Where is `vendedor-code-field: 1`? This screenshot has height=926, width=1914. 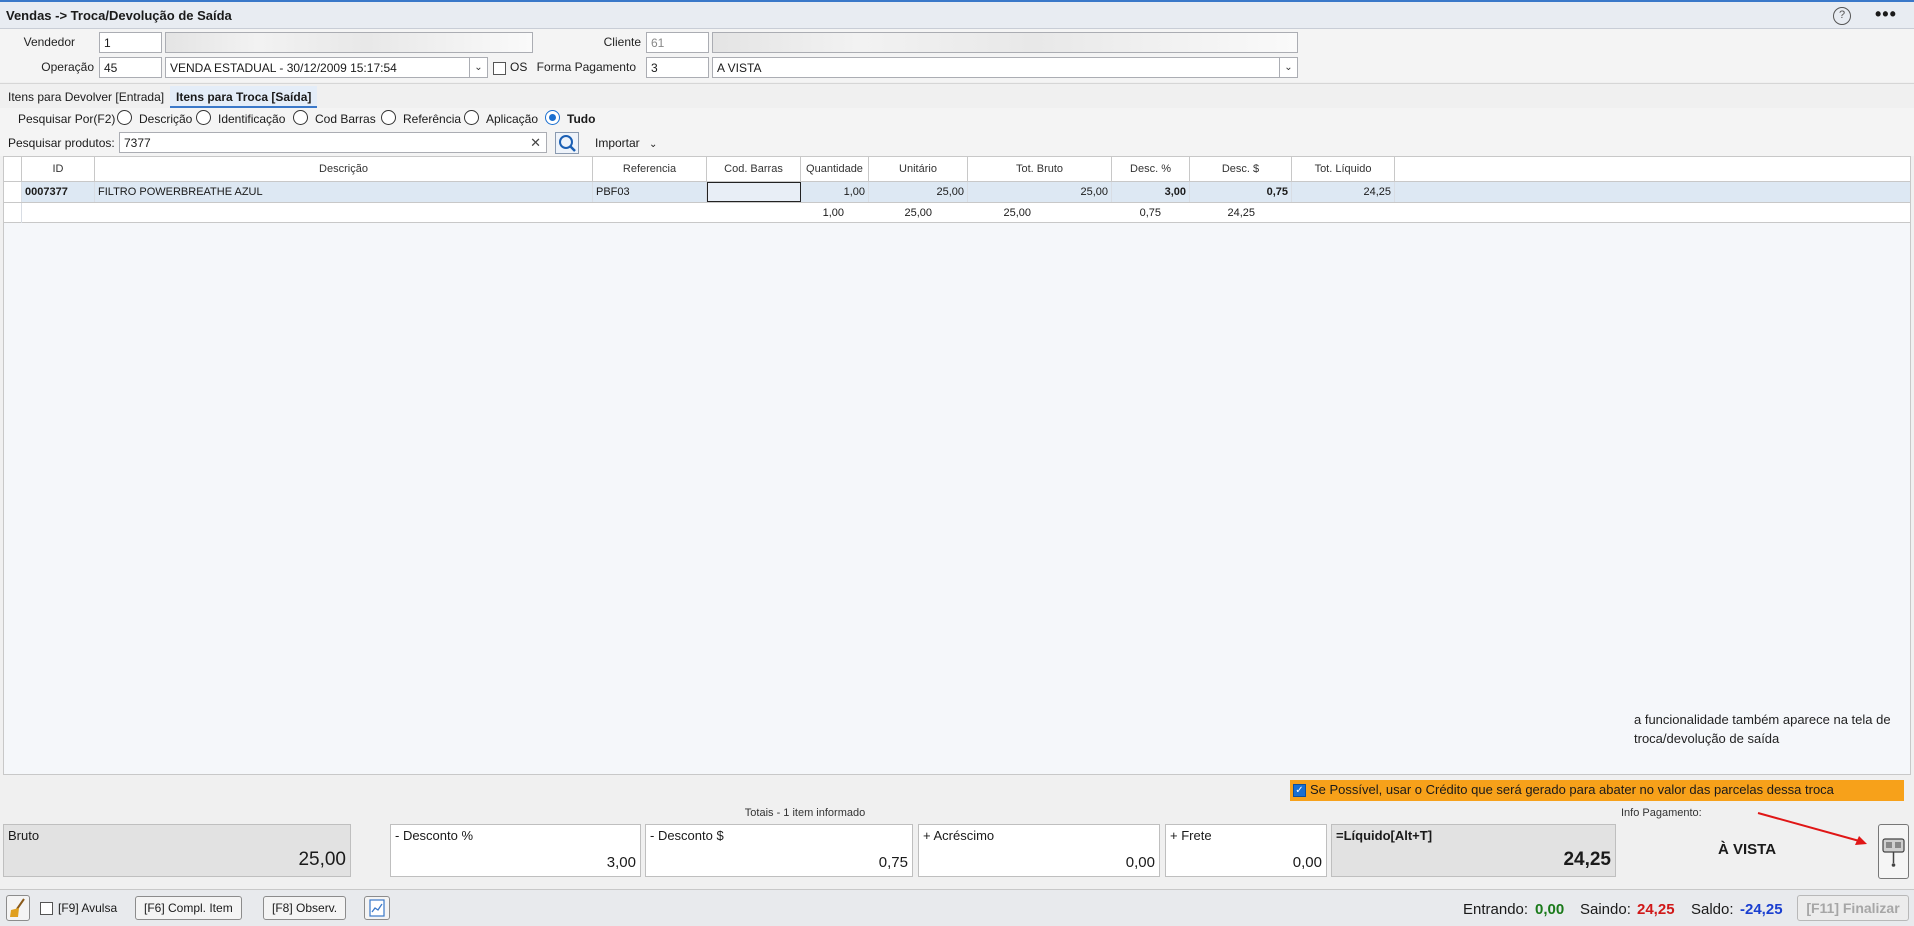
vendedor-code-field: 1 is located at coordinates (130, 42).